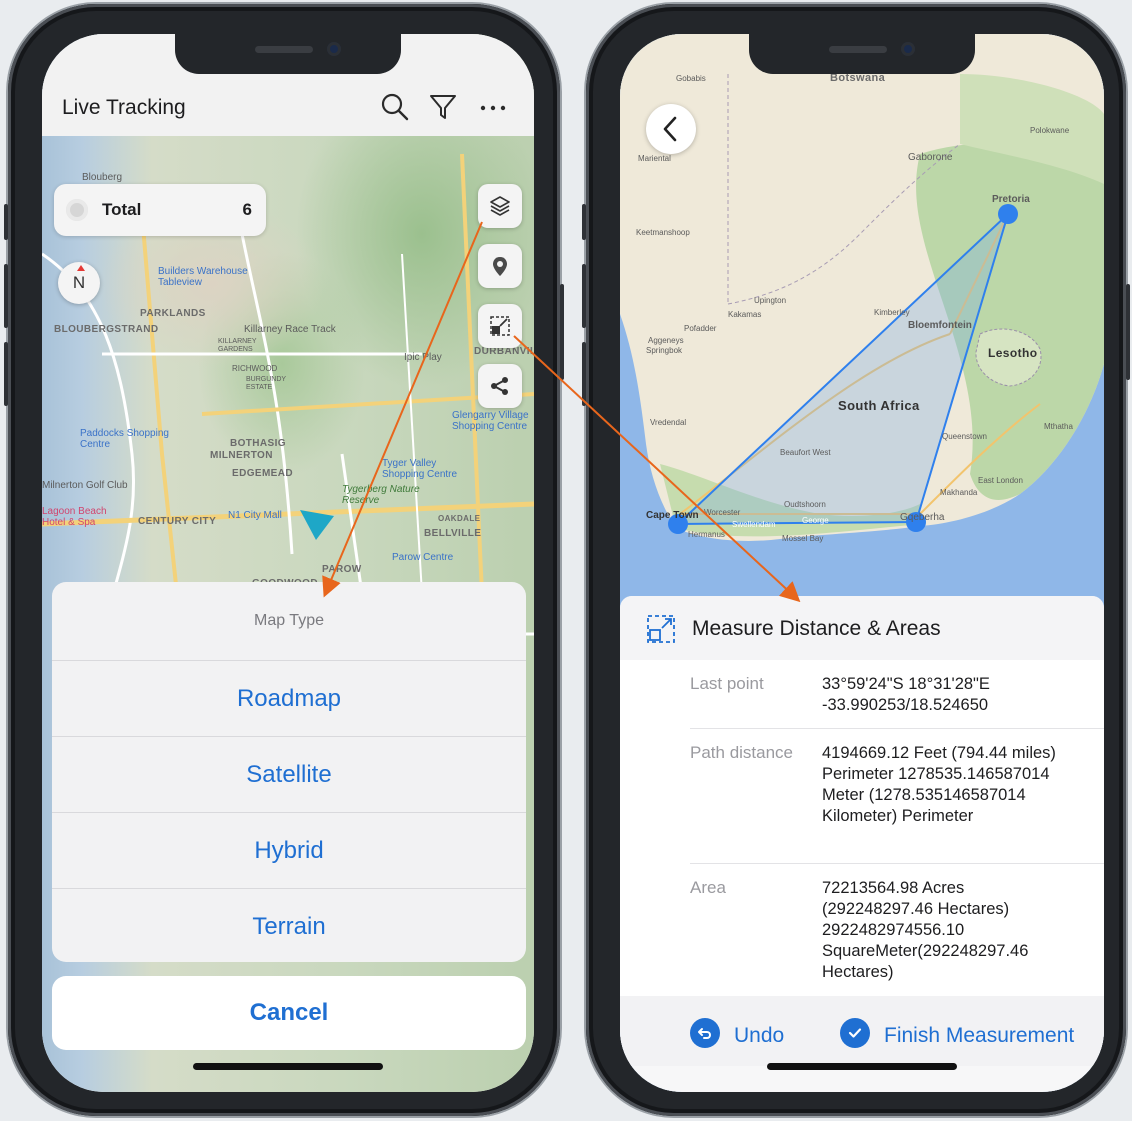 The height and width of the screenshot is (1121, 1132). I want to click on map-label: MILNERTON, so click(241, 455).